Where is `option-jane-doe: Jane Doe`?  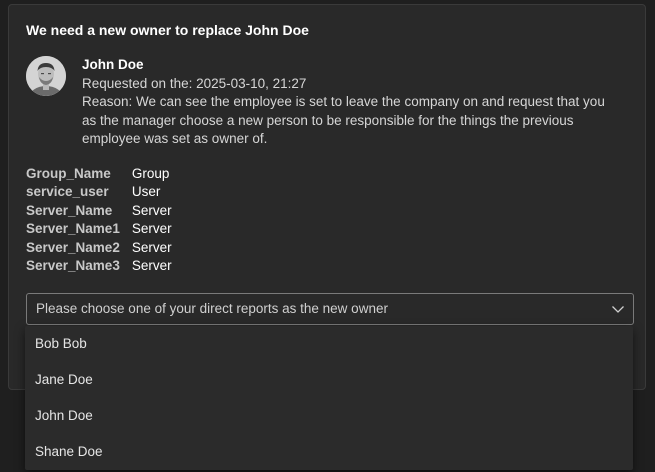
option-jane-doe: Jane Doe is located at coordinates (329, 380).